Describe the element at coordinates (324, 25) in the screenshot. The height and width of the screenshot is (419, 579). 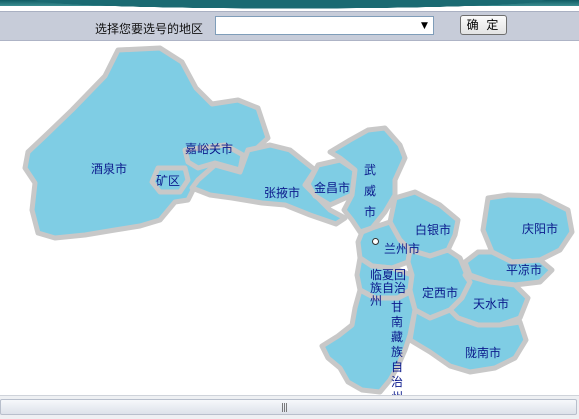
I see `region-select: ▼` at that location.